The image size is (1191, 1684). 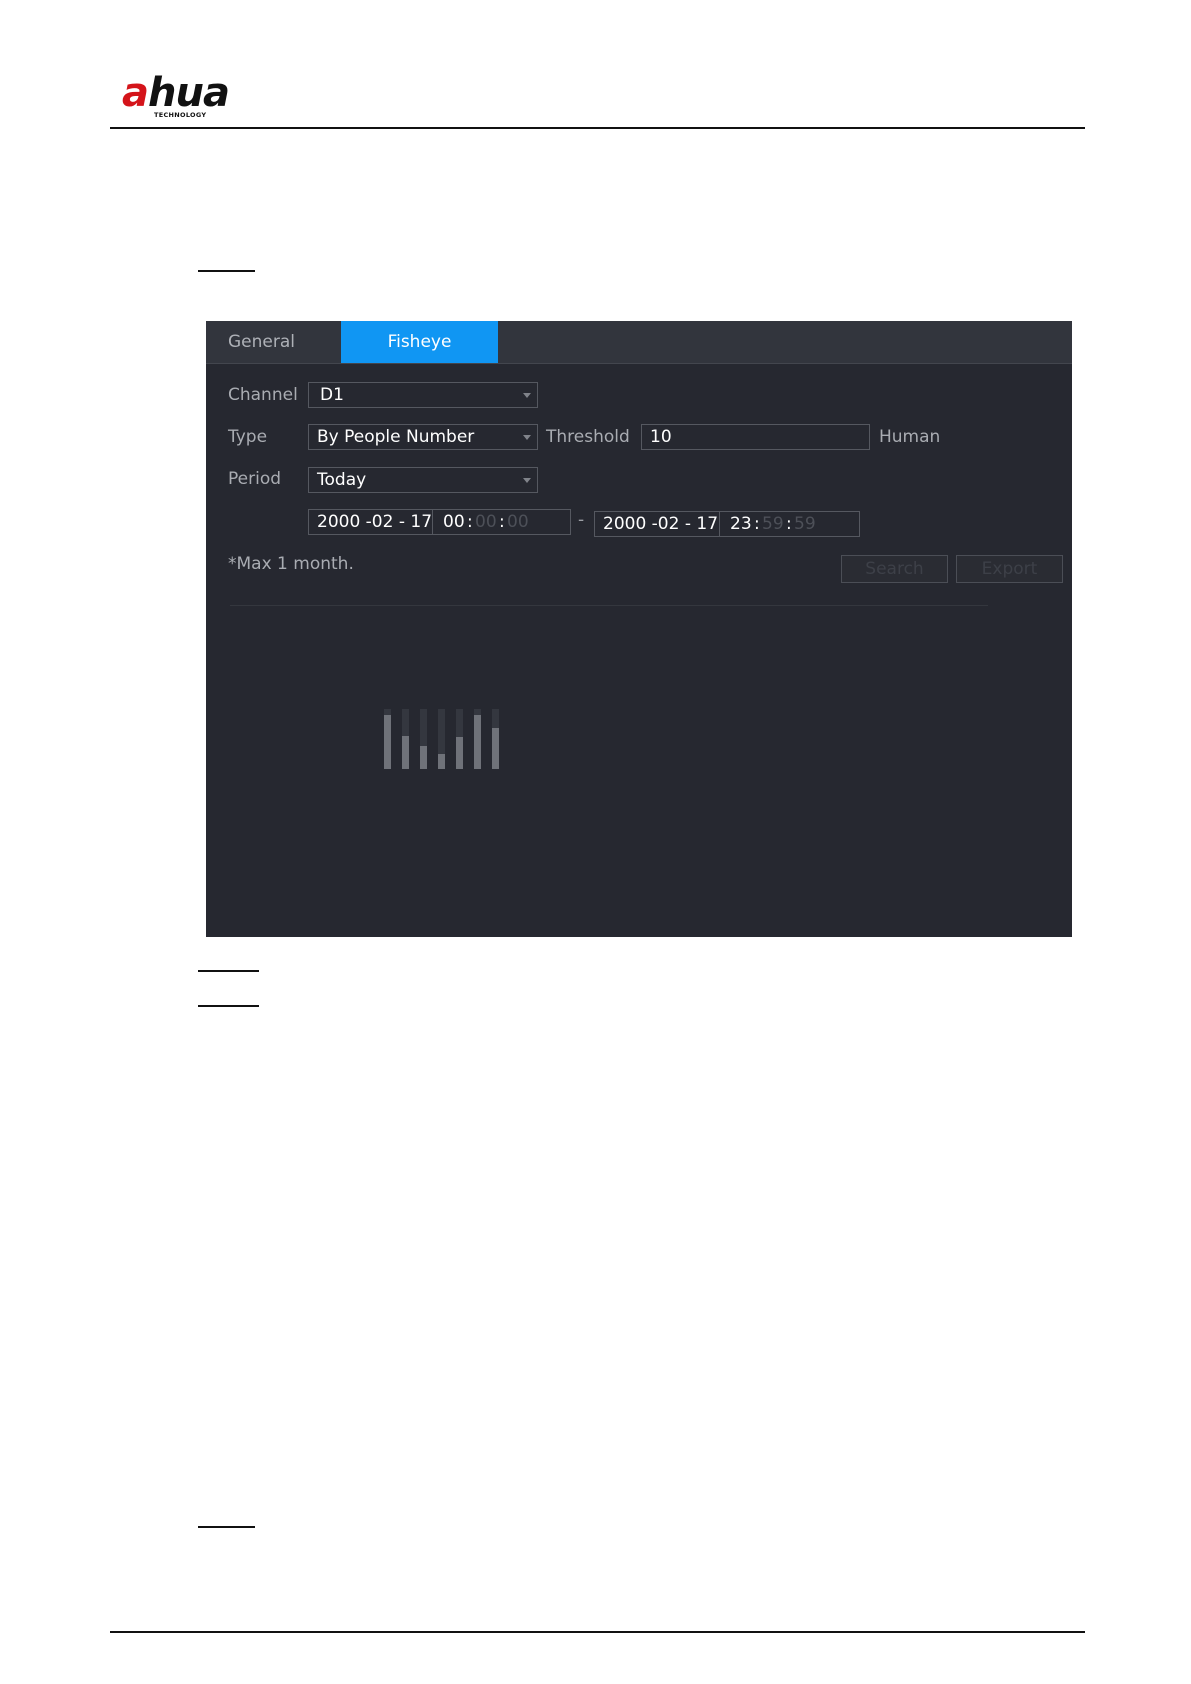 What do you see at coordinates (727, 524) in the screenshot?
I see `end-datetime-input: 2000 -02 - 17 23 : 59 : 59` at bounding box center [727, 524].